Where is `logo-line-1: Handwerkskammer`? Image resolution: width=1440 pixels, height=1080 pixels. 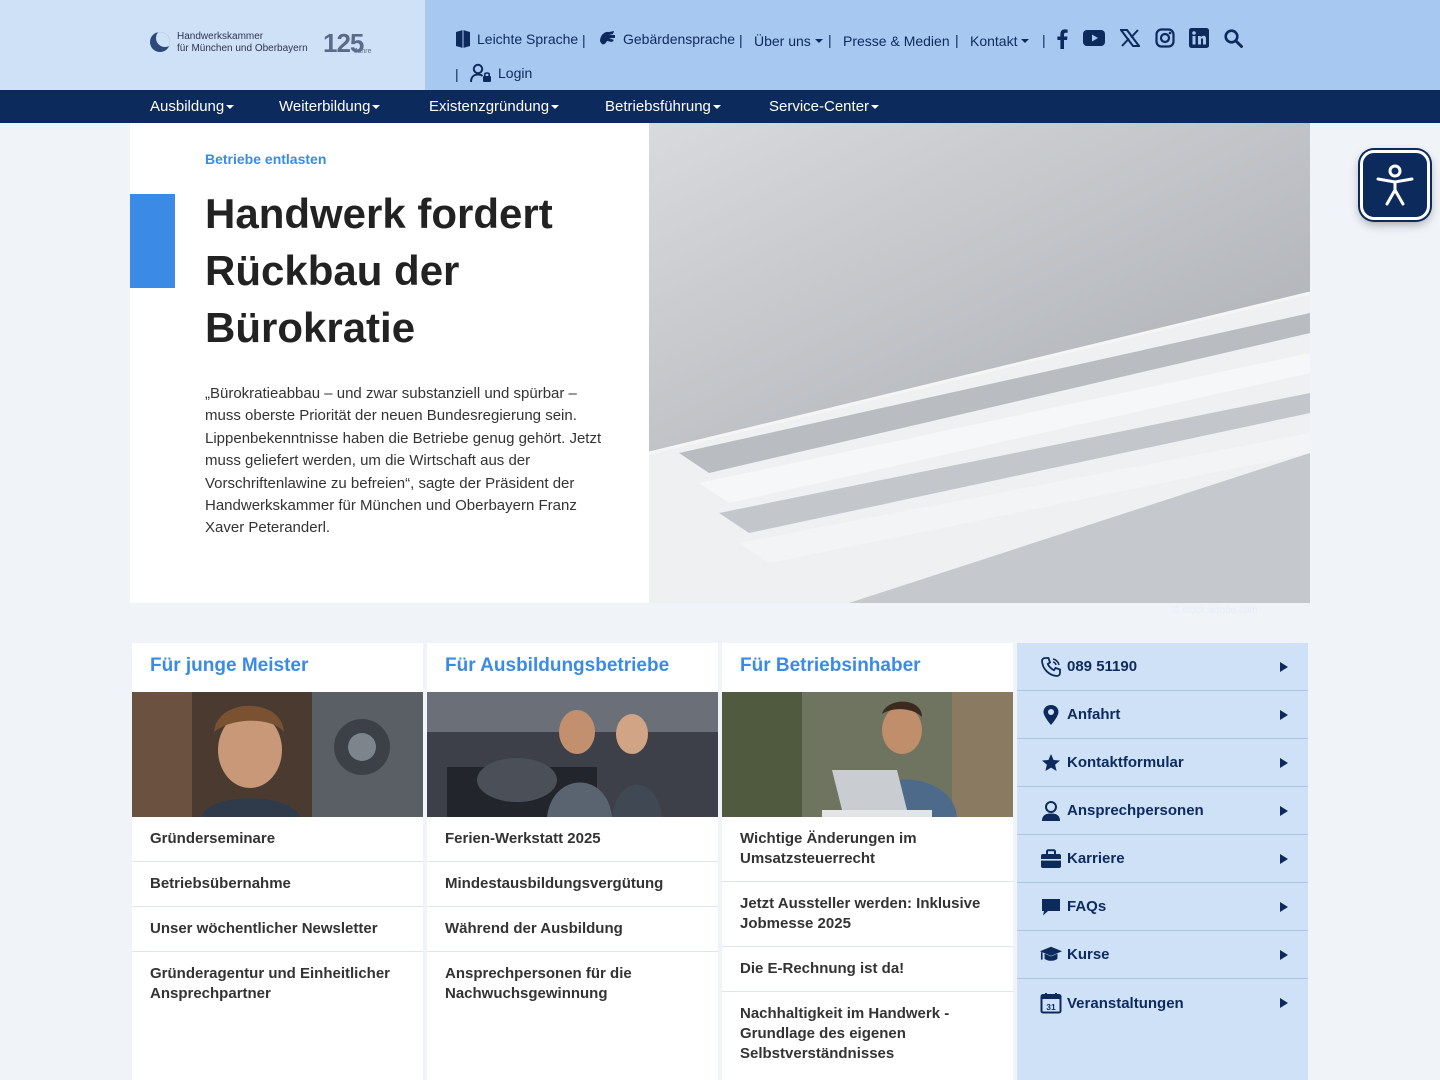 logo-line-1: Handwerkskammer is located at coordinates (220, 36).